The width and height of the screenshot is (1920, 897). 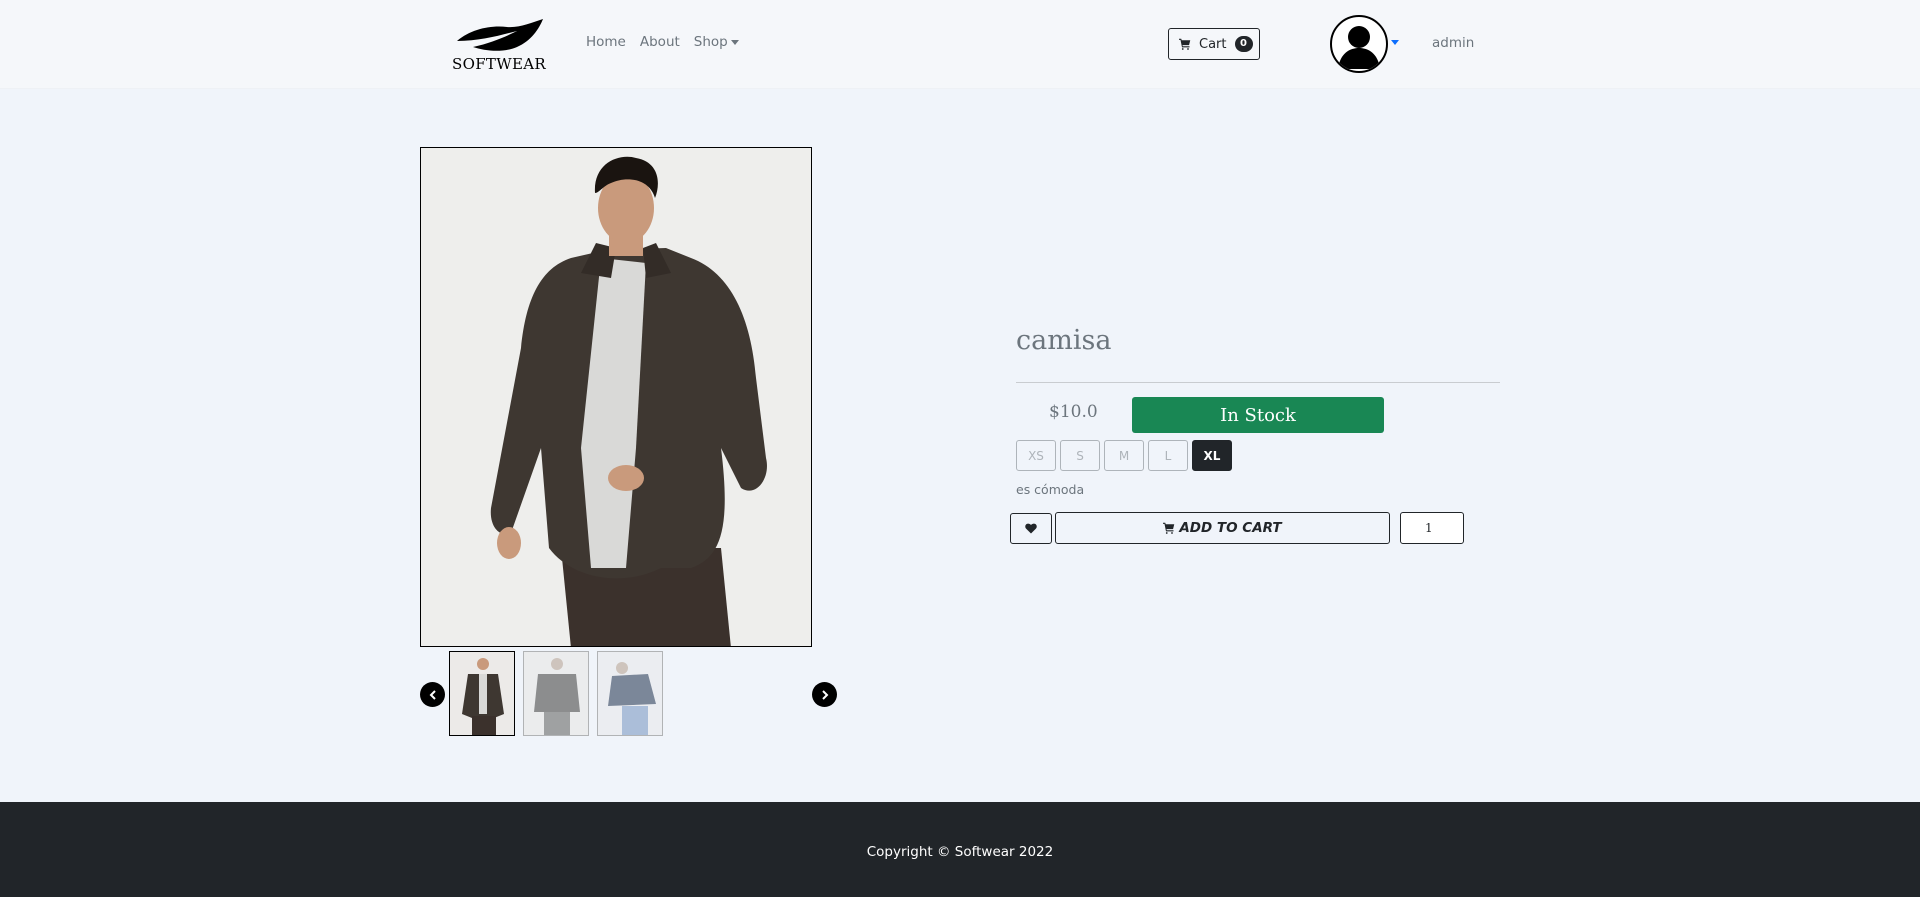 What do you see at coordinates (1050, 489) in the screenshot?
I see `product-description: es cómoda` at bounding box center [1050, 489].